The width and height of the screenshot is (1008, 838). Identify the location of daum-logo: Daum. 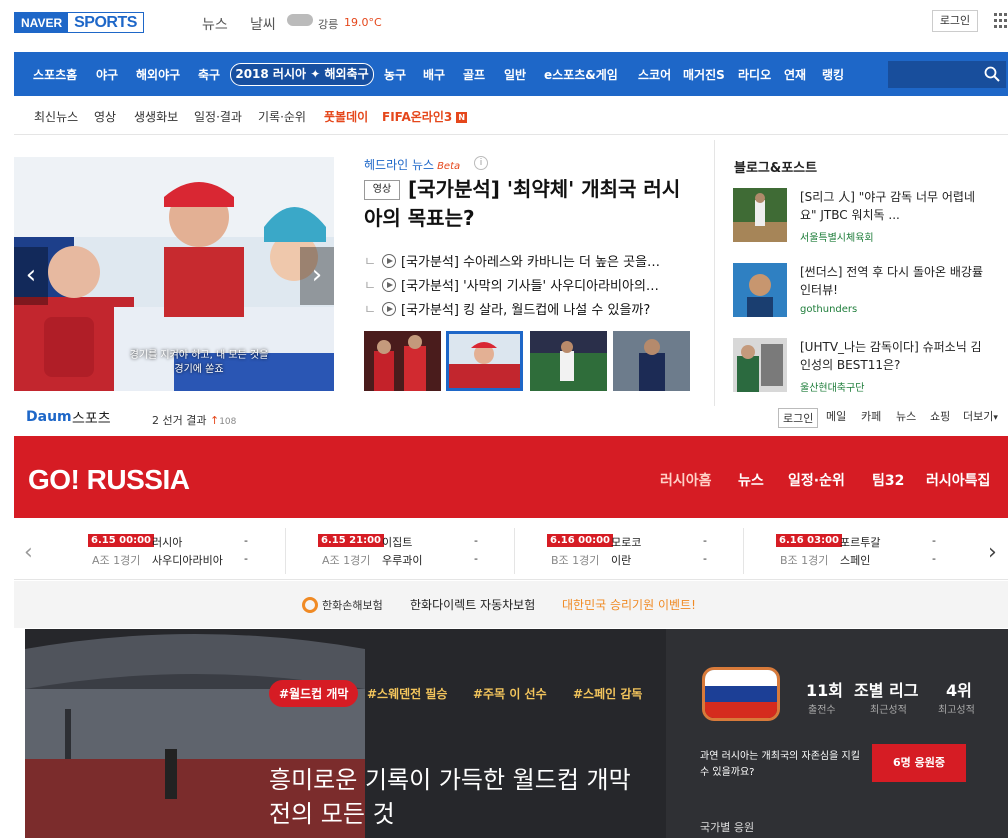
(49, 417).